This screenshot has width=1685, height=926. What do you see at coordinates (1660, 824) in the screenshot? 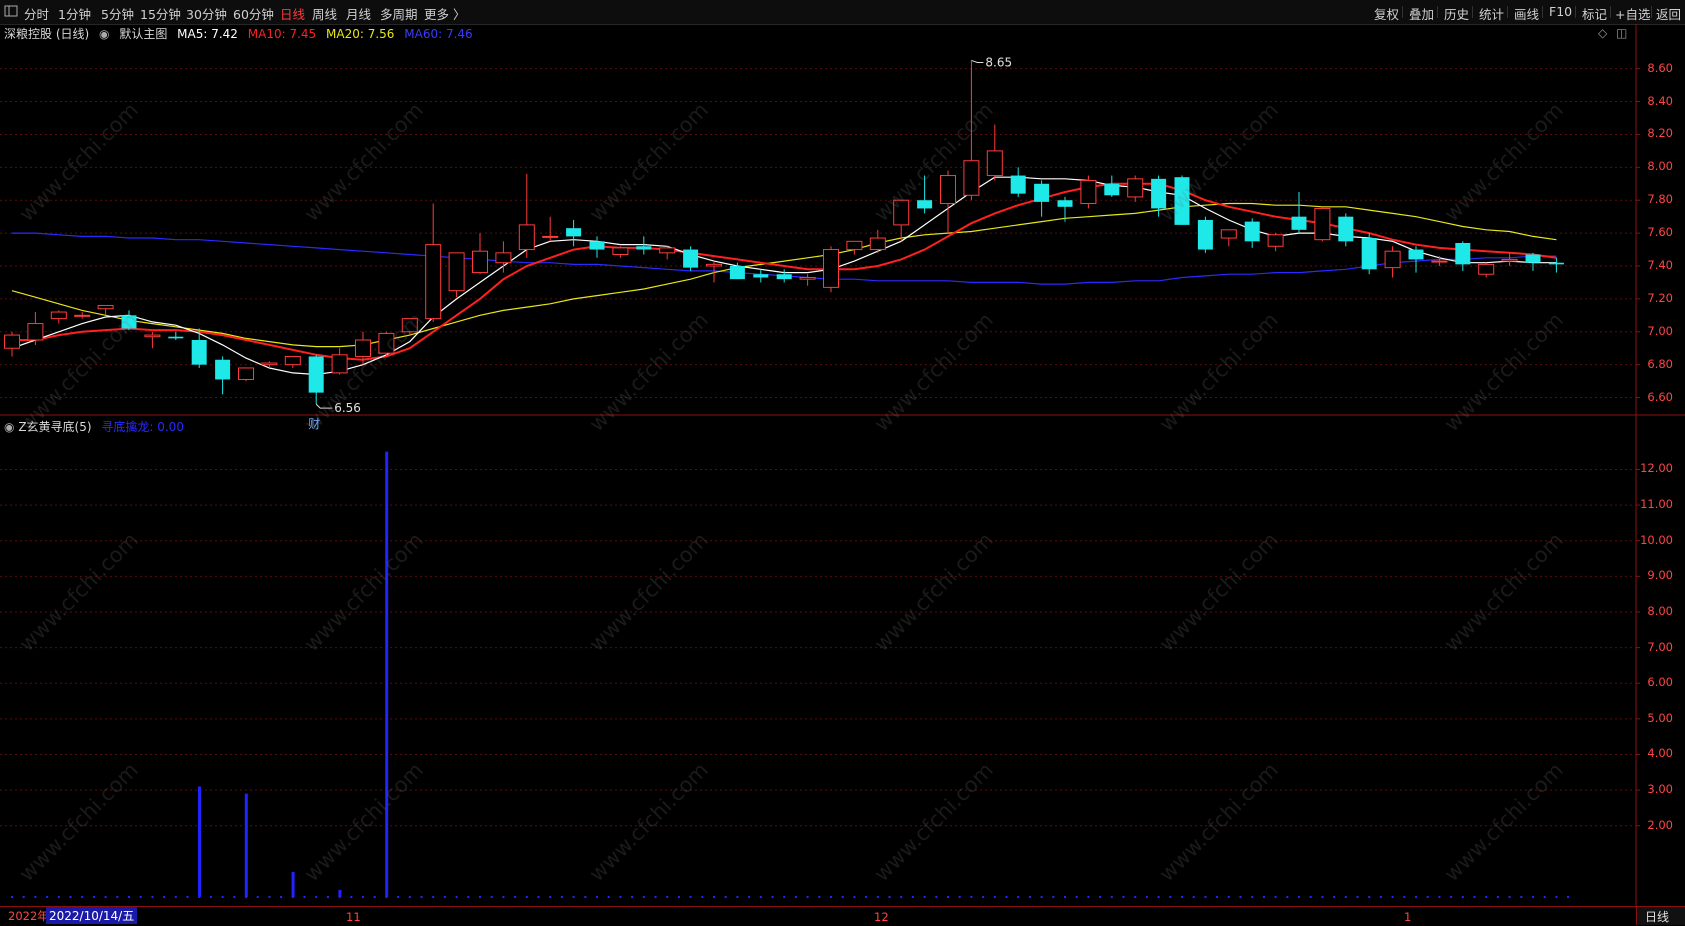
I see `indicator-tick-label: 2.00` at bounding box center [1660, 824].